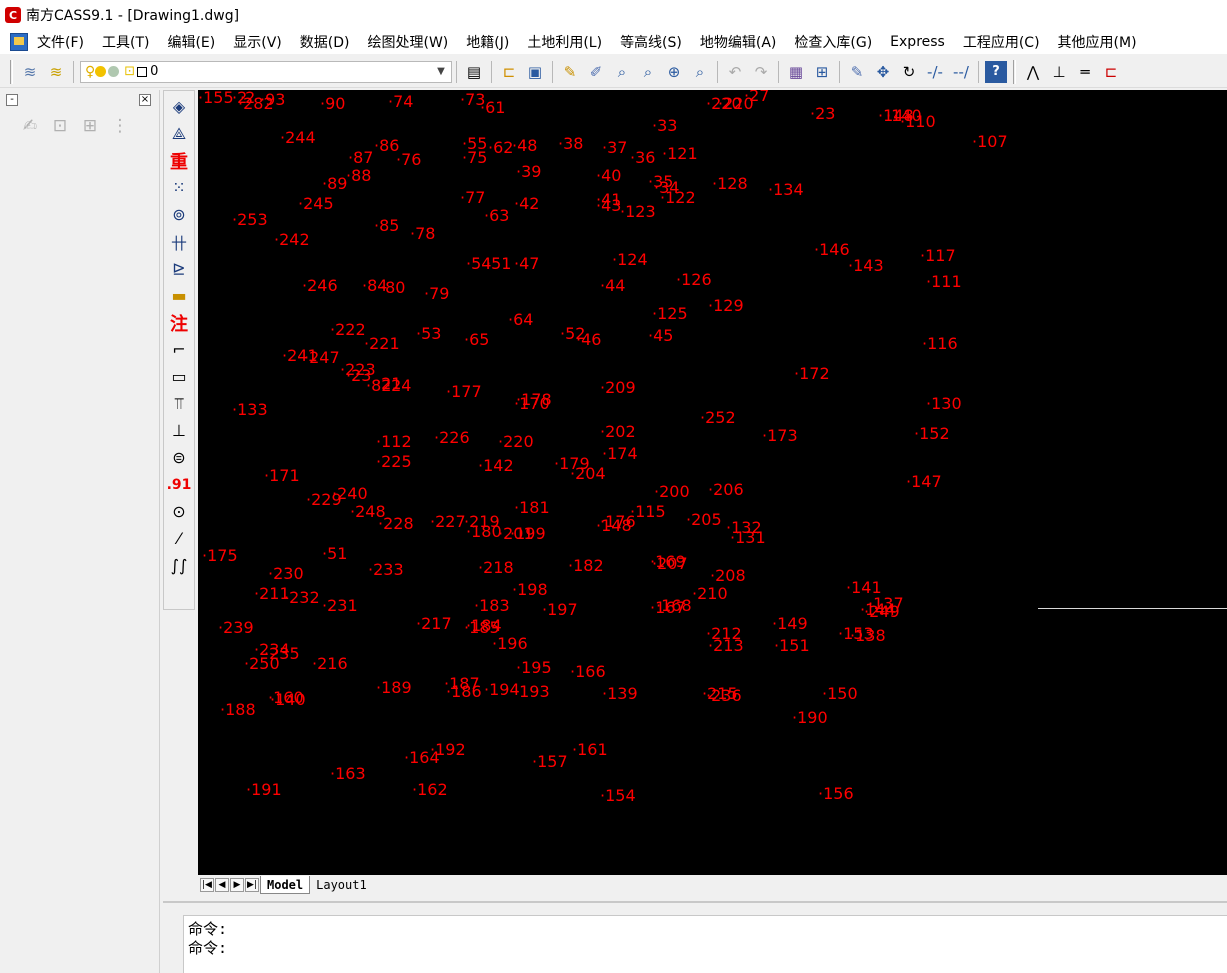 The height and width of the screenshot is (973, 1227). I want to click on heavy-tool-icon: 重, so click(179, 160).